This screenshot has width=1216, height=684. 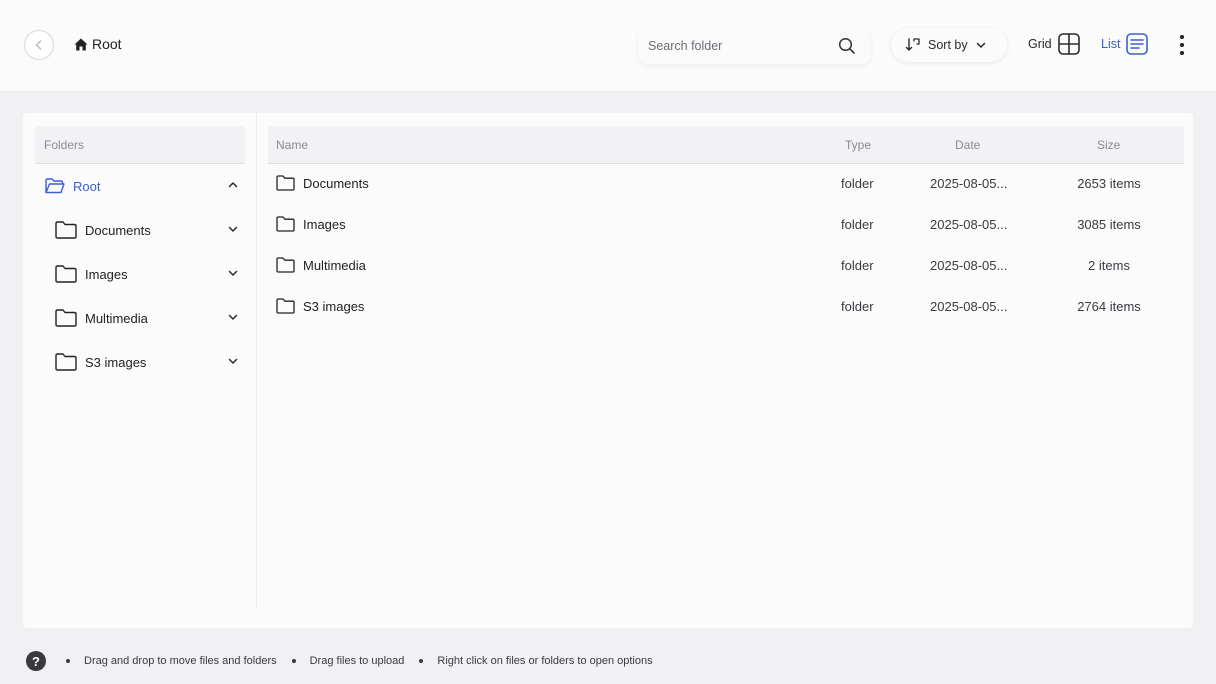 I want to click on tree-item-s3-images: S3 images, so click(x=140, y=362).